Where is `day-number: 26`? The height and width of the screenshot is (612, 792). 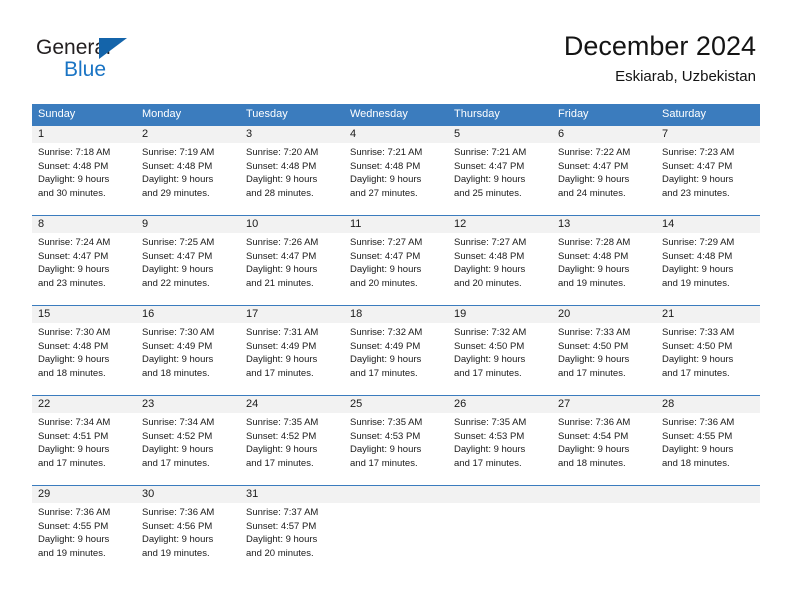
day-number: 26 is located at coordinates (500, 404).